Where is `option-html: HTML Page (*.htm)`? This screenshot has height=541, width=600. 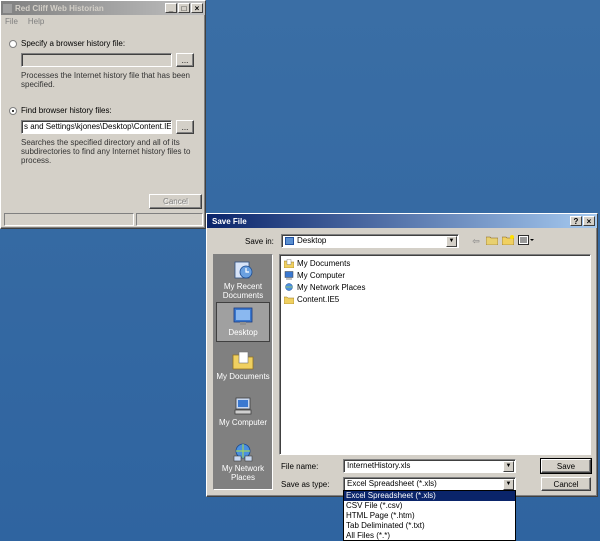
option-html: HTML Page (*.htm) is located at coordinates (429, 516).